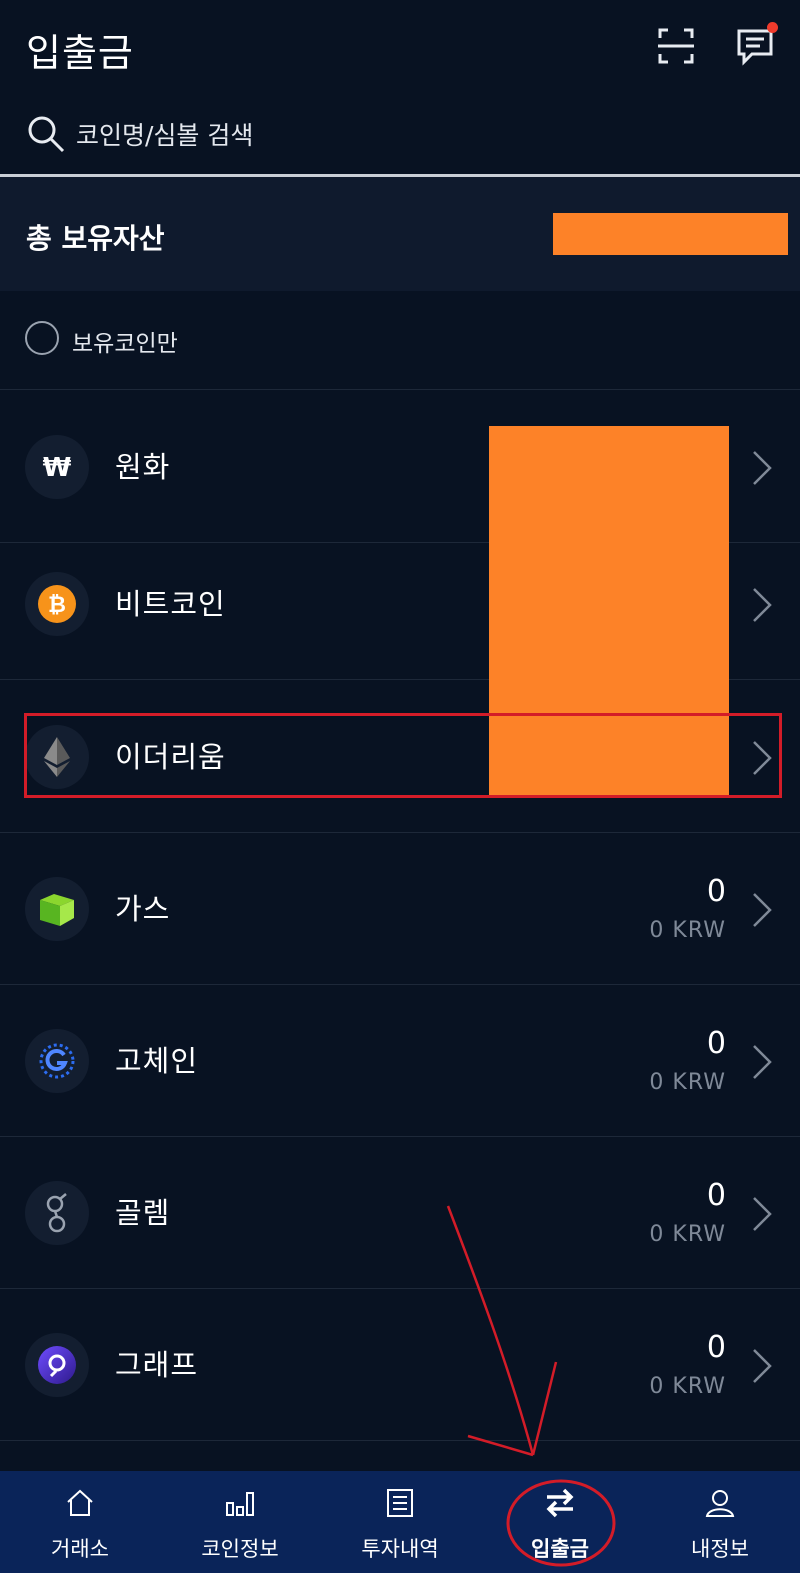 The width and height of the screenshot is (800, 1573). Describe the element at coordinates (670, 234) in the screenshot. I see `total-assets-value-redacted` at that location.